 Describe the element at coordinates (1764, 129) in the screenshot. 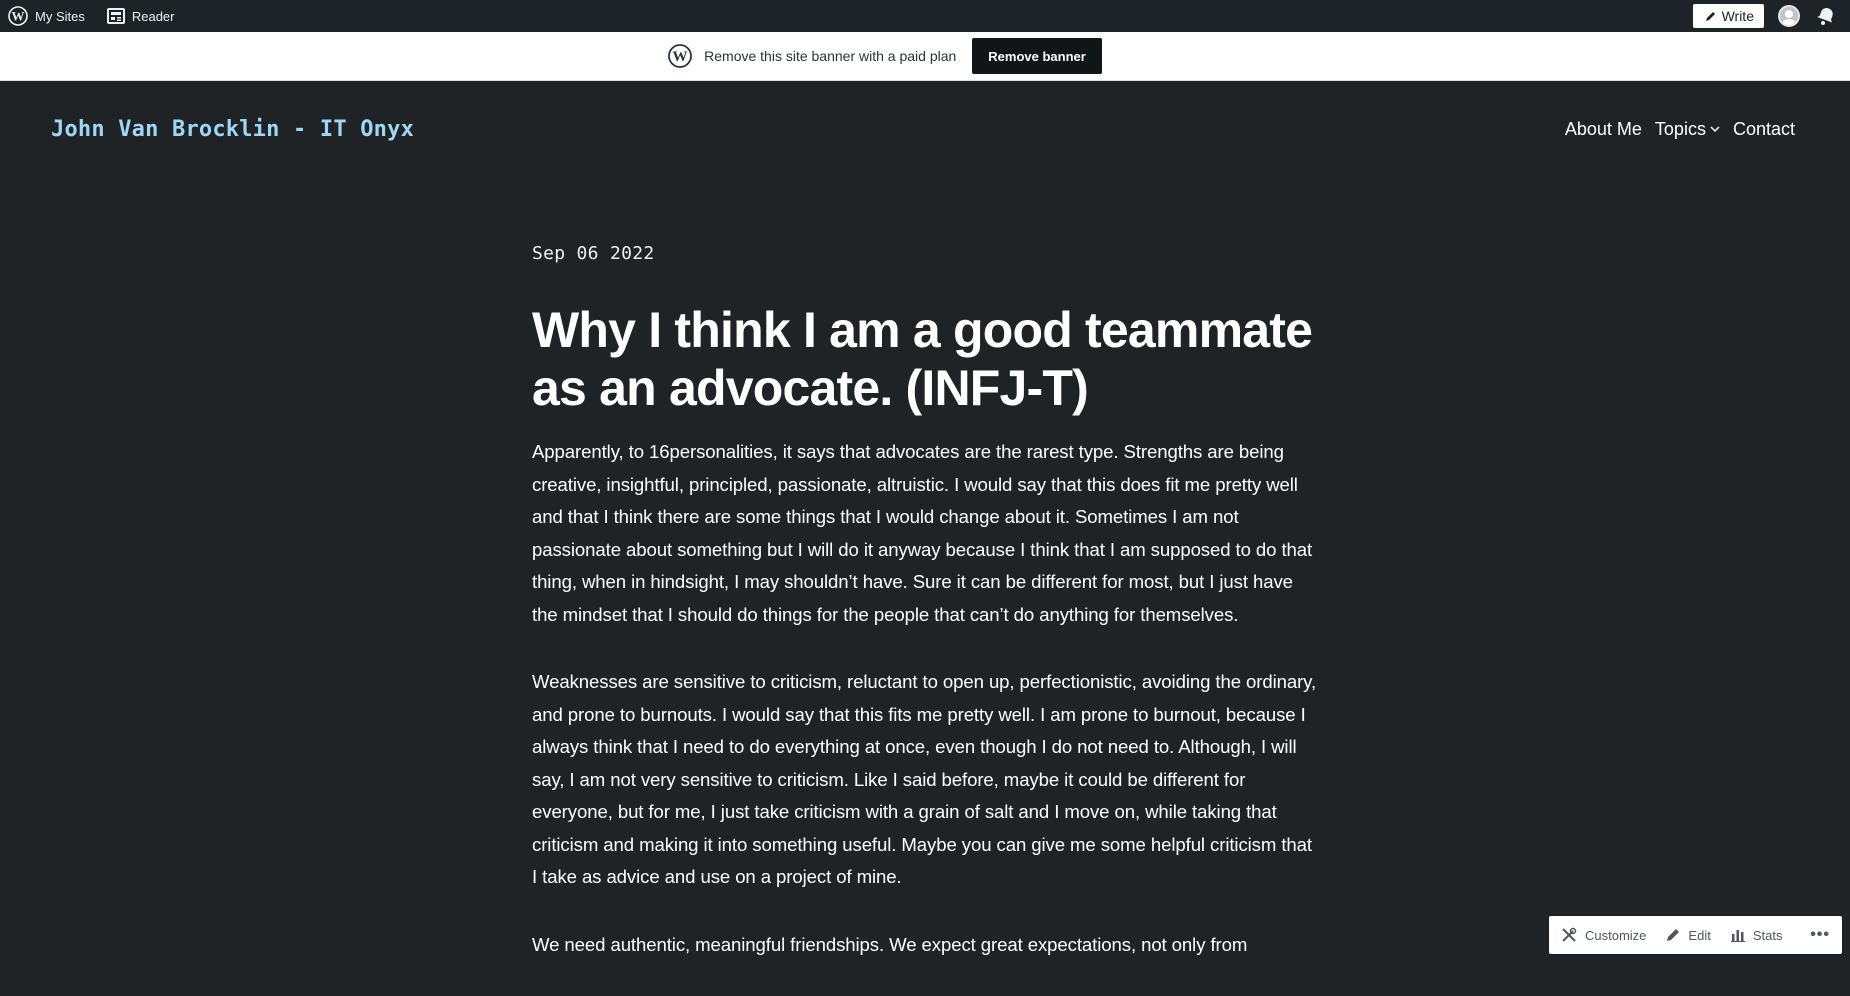

I see `nav-item-contact: Contact` at that location.